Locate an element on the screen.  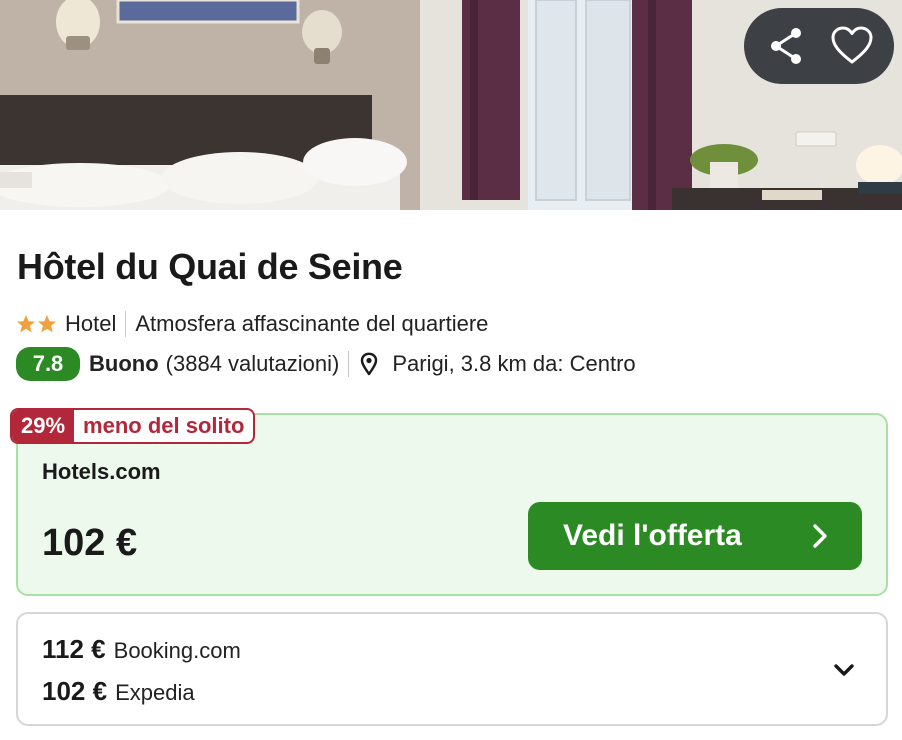
chevron-right-icon is located at coordinates (820, 536).